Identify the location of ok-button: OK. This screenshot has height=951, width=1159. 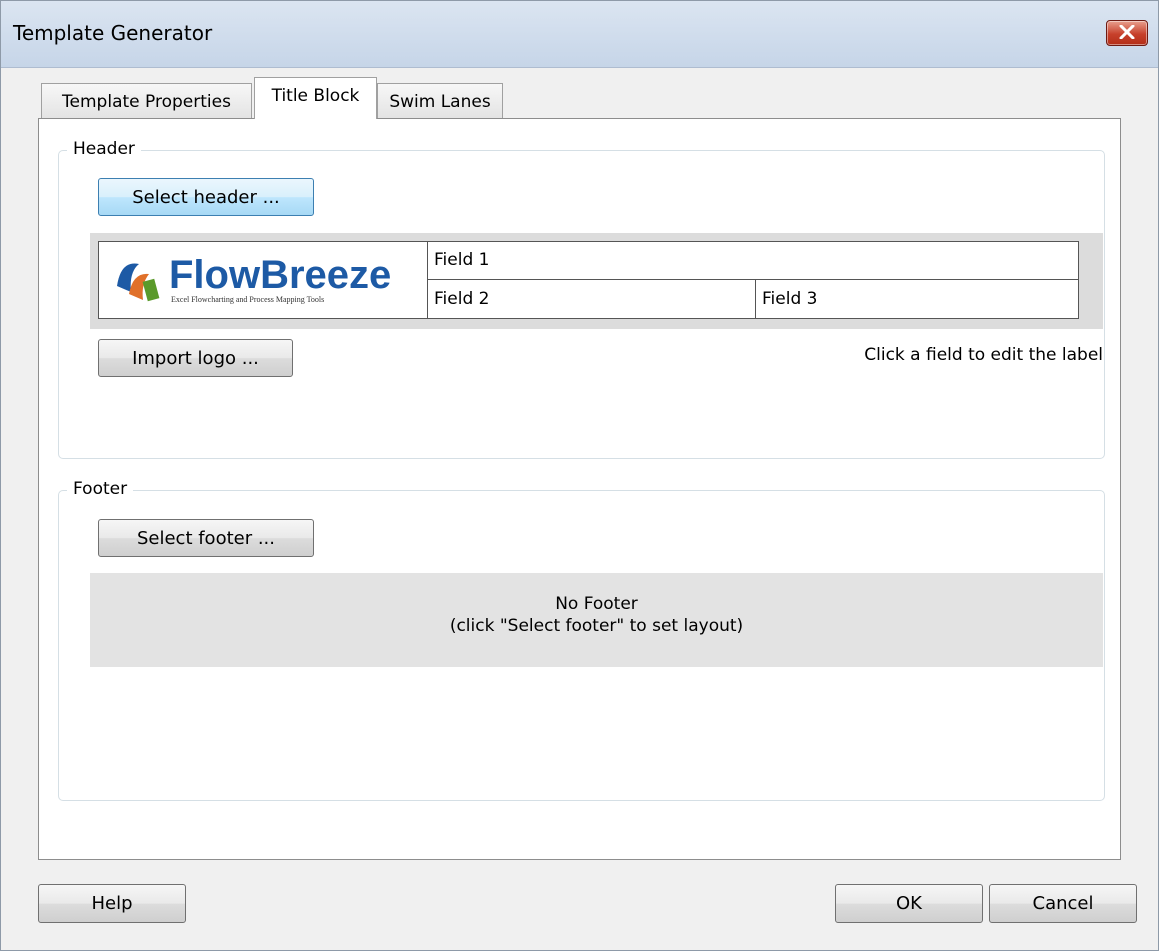
(909, 903).